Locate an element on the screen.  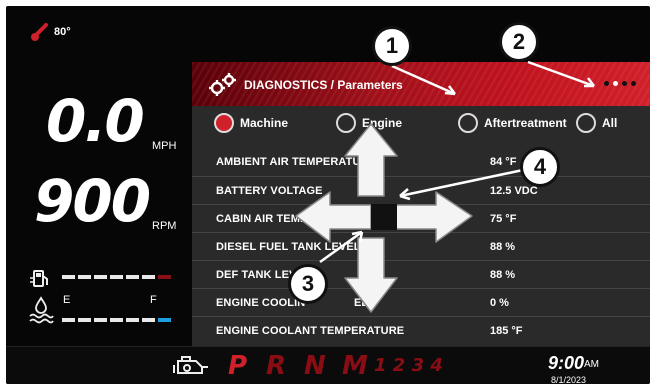
callout-2: 2 is located at coordinates (519, 42).